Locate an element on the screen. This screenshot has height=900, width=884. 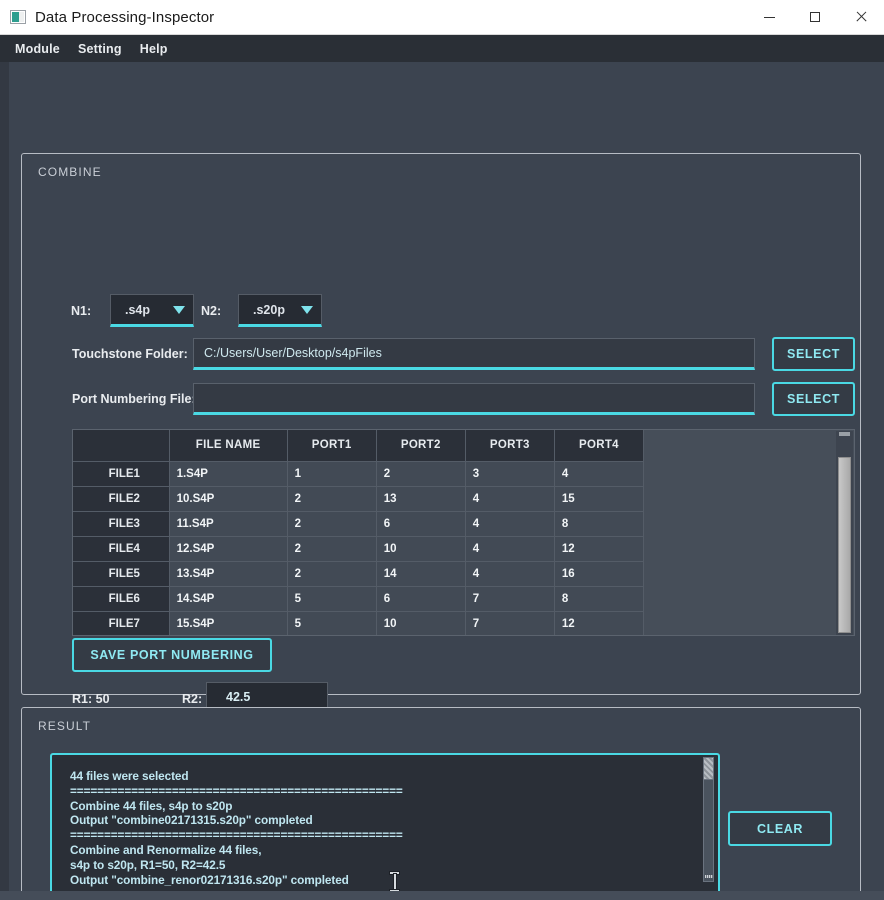
table-row: FILE1 1.S4P 1 2 3 4 is located at coordinates (359, 474).